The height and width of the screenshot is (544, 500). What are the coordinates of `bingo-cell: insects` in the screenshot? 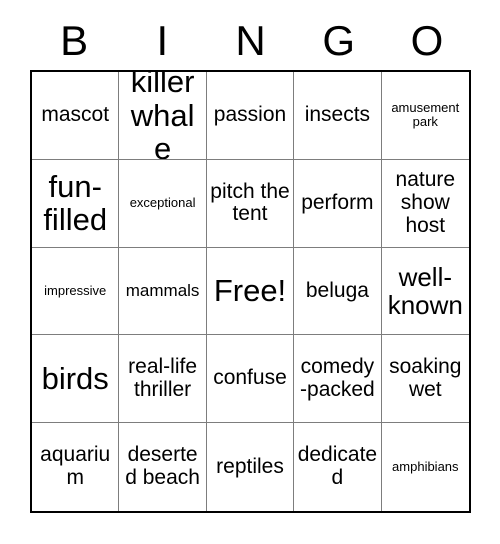 It's located at (338, 116).